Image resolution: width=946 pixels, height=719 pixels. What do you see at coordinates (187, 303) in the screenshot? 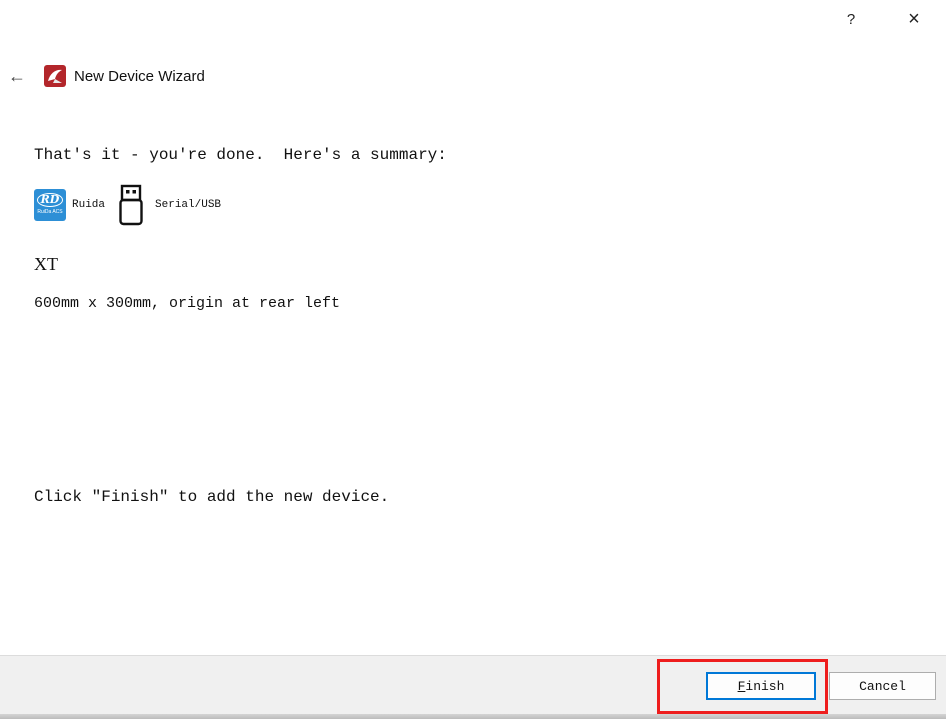
I see `device-description: 600mm x 300mm, origin at rear left` at bounding box center [187, 303].